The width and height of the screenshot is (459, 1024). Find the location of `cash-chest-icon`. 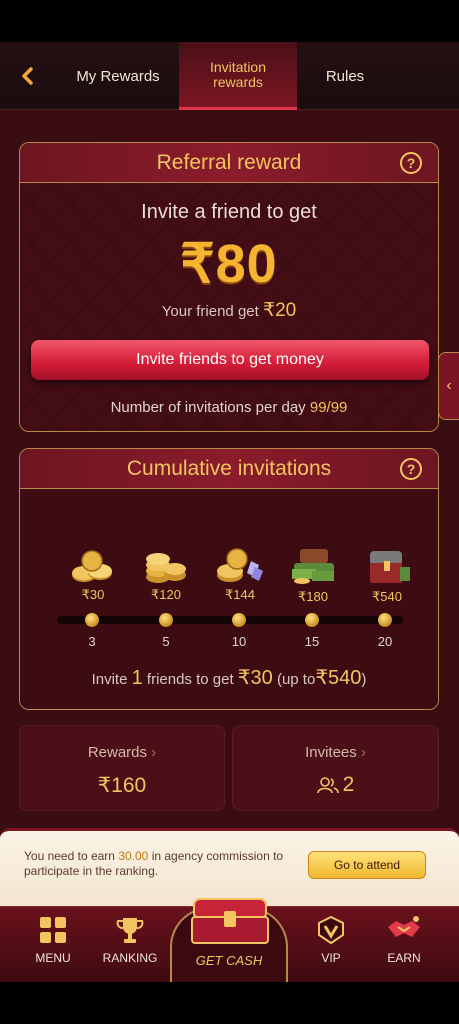

cash-chest-icon is located at coordinates (313, 566).